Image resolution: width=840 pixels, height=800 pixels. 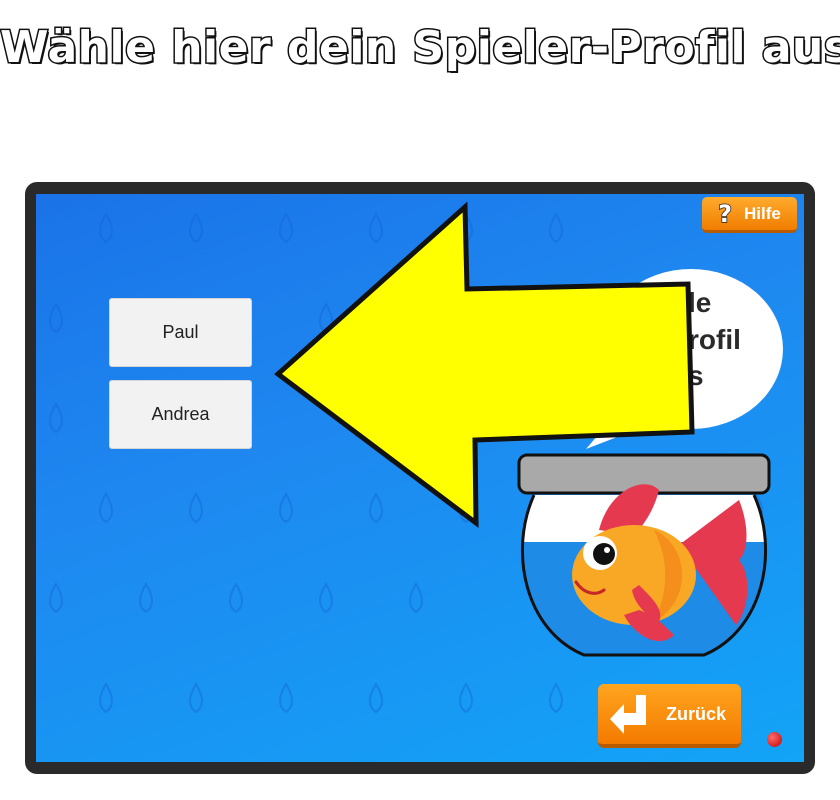 What do you see at coordinates (774, 739) in the screenshot?
I see `status-indicator-dot` at bounding box center [774, 739].